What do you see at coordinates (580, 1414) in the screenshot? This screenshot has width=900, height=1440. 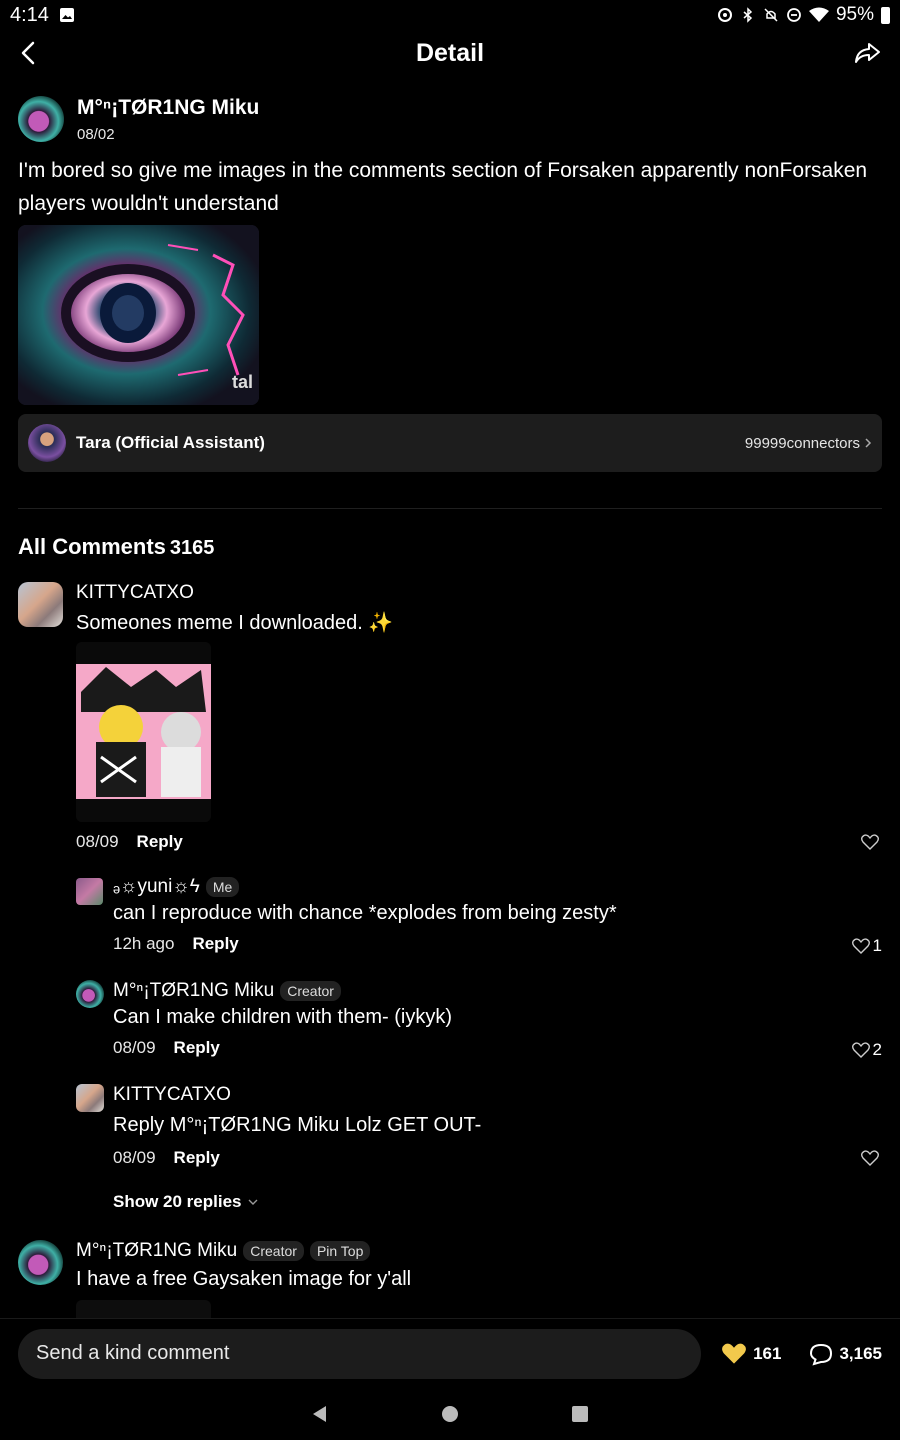 I see `nav-recents-icon` at bounding box center [580, 1414].